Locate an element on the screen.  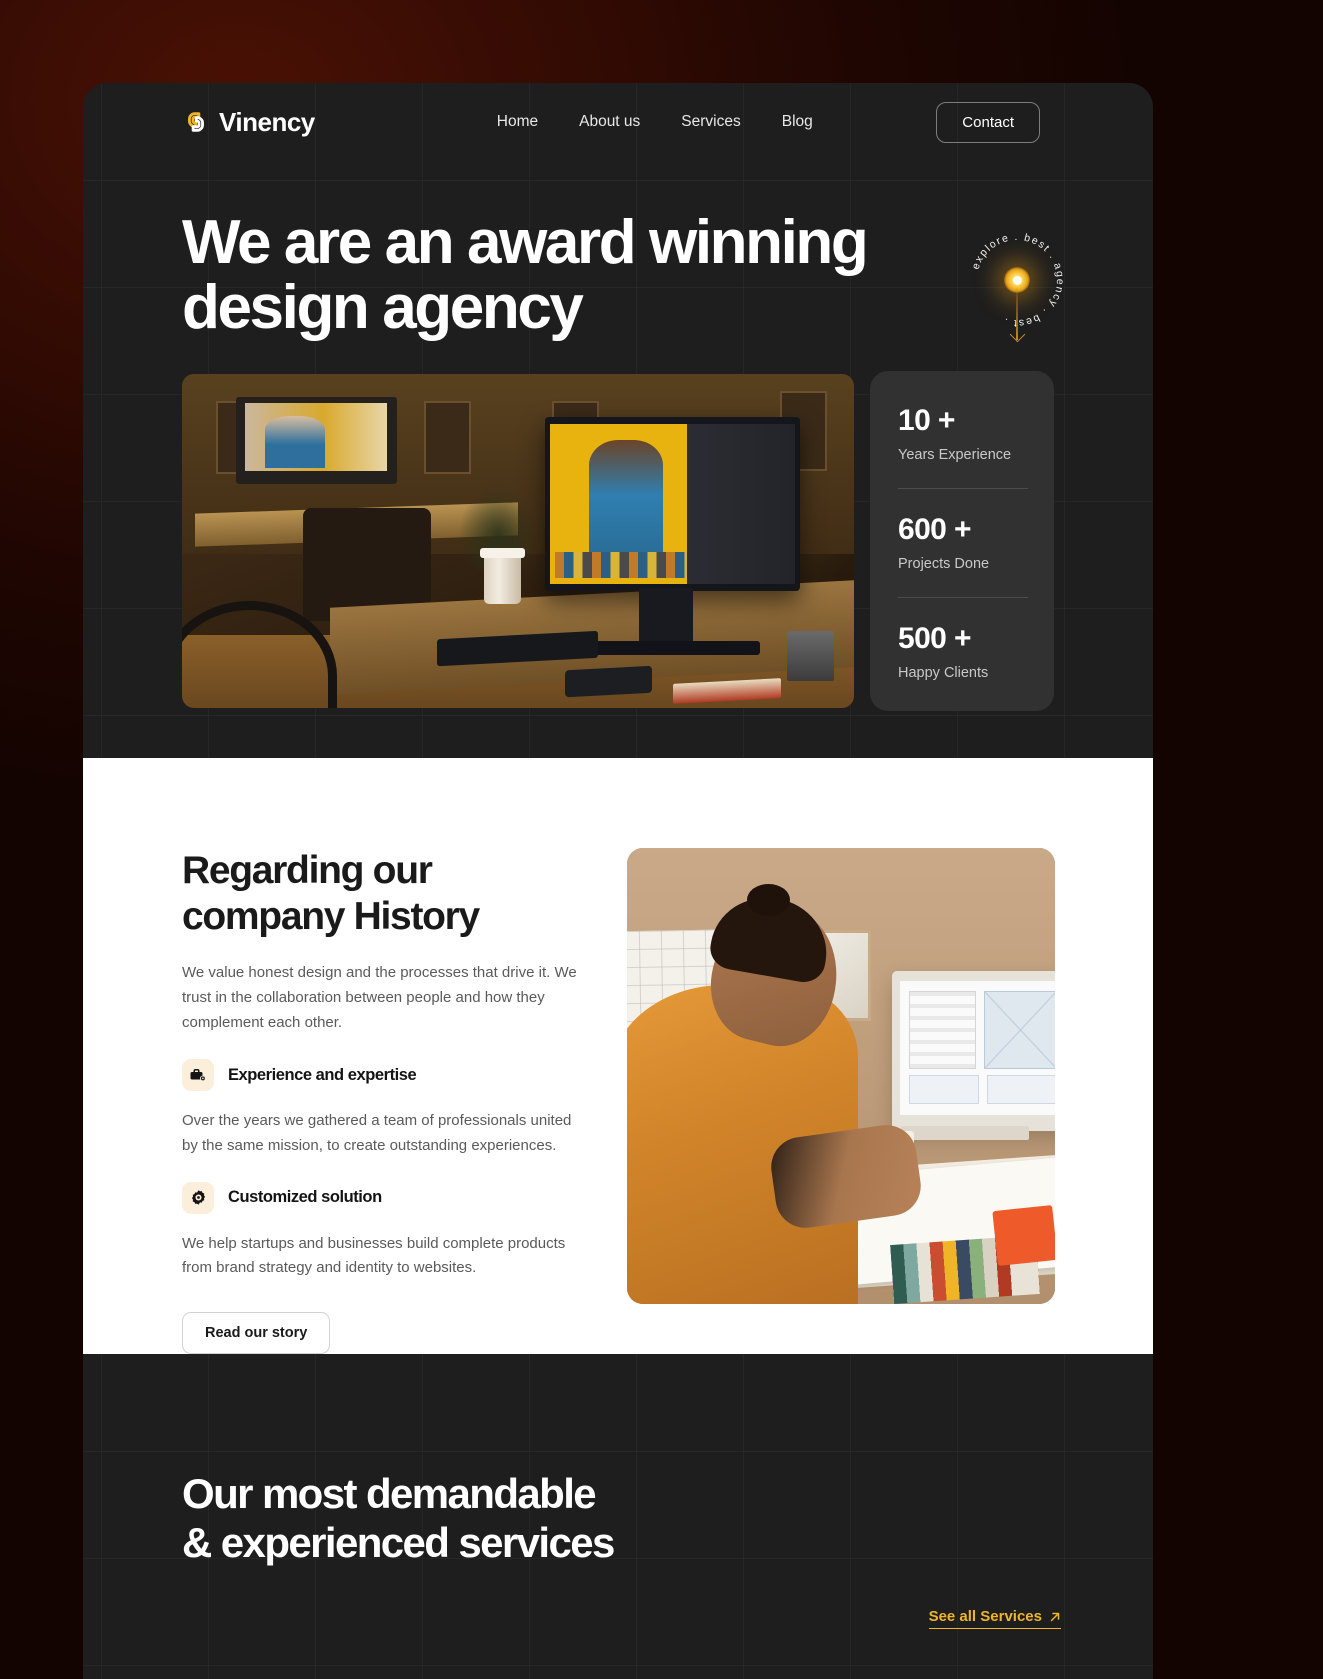
stat-item-projects: 600 + Projects Done is located at coordinates (976, 542).